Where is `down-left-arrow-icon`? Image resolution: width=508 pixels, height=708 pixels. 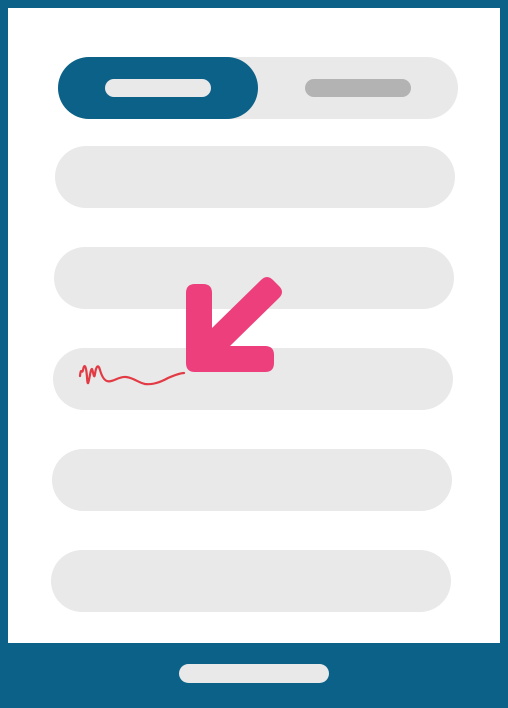 down-left-arrow-icon is located at coordinates (234, 324).